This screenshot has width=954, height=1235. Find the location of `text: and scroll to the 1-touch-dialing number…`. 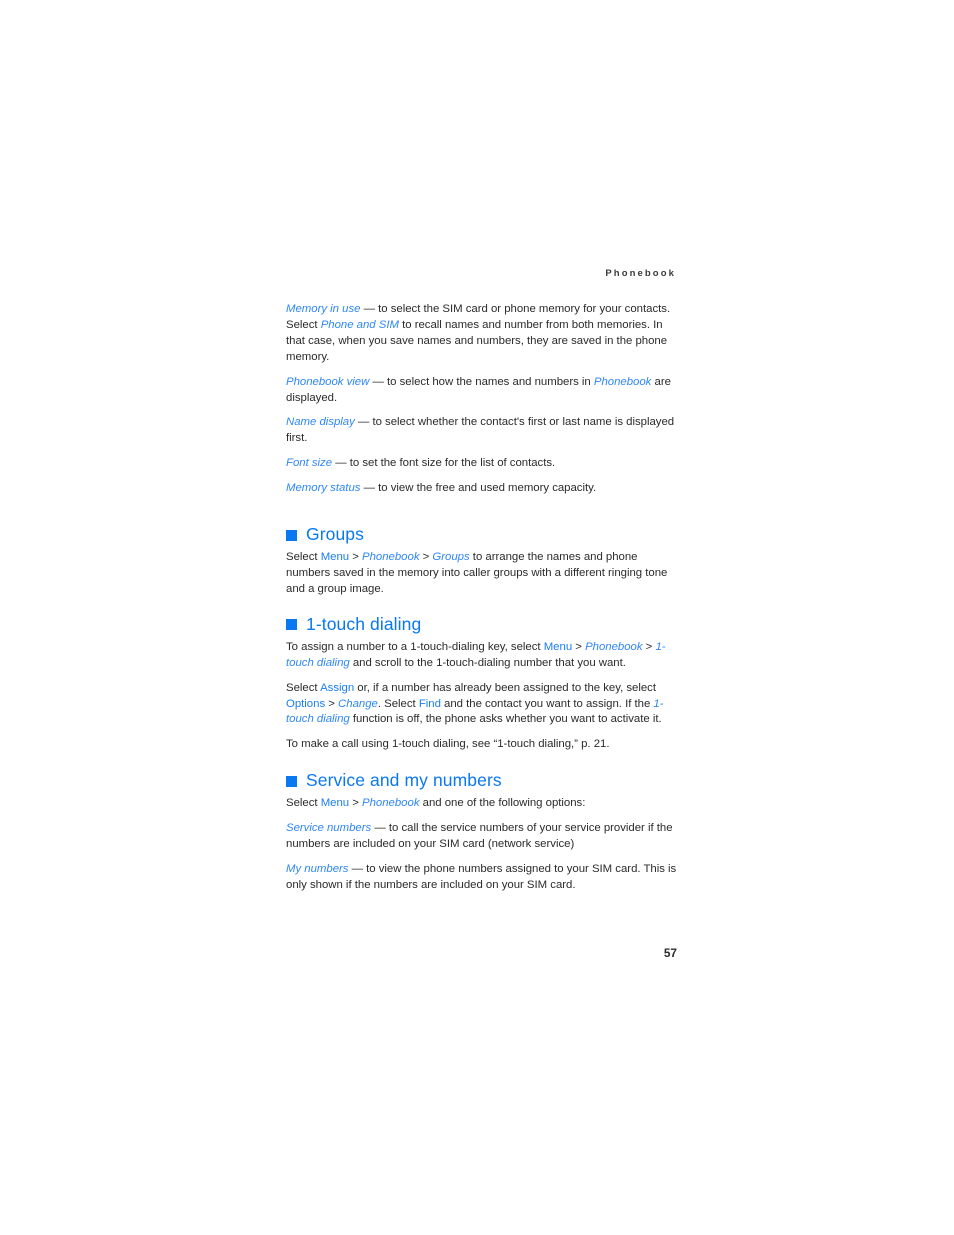

text: and scroll to the 1-touch-dialing number… is located at coordinates (487, 662).